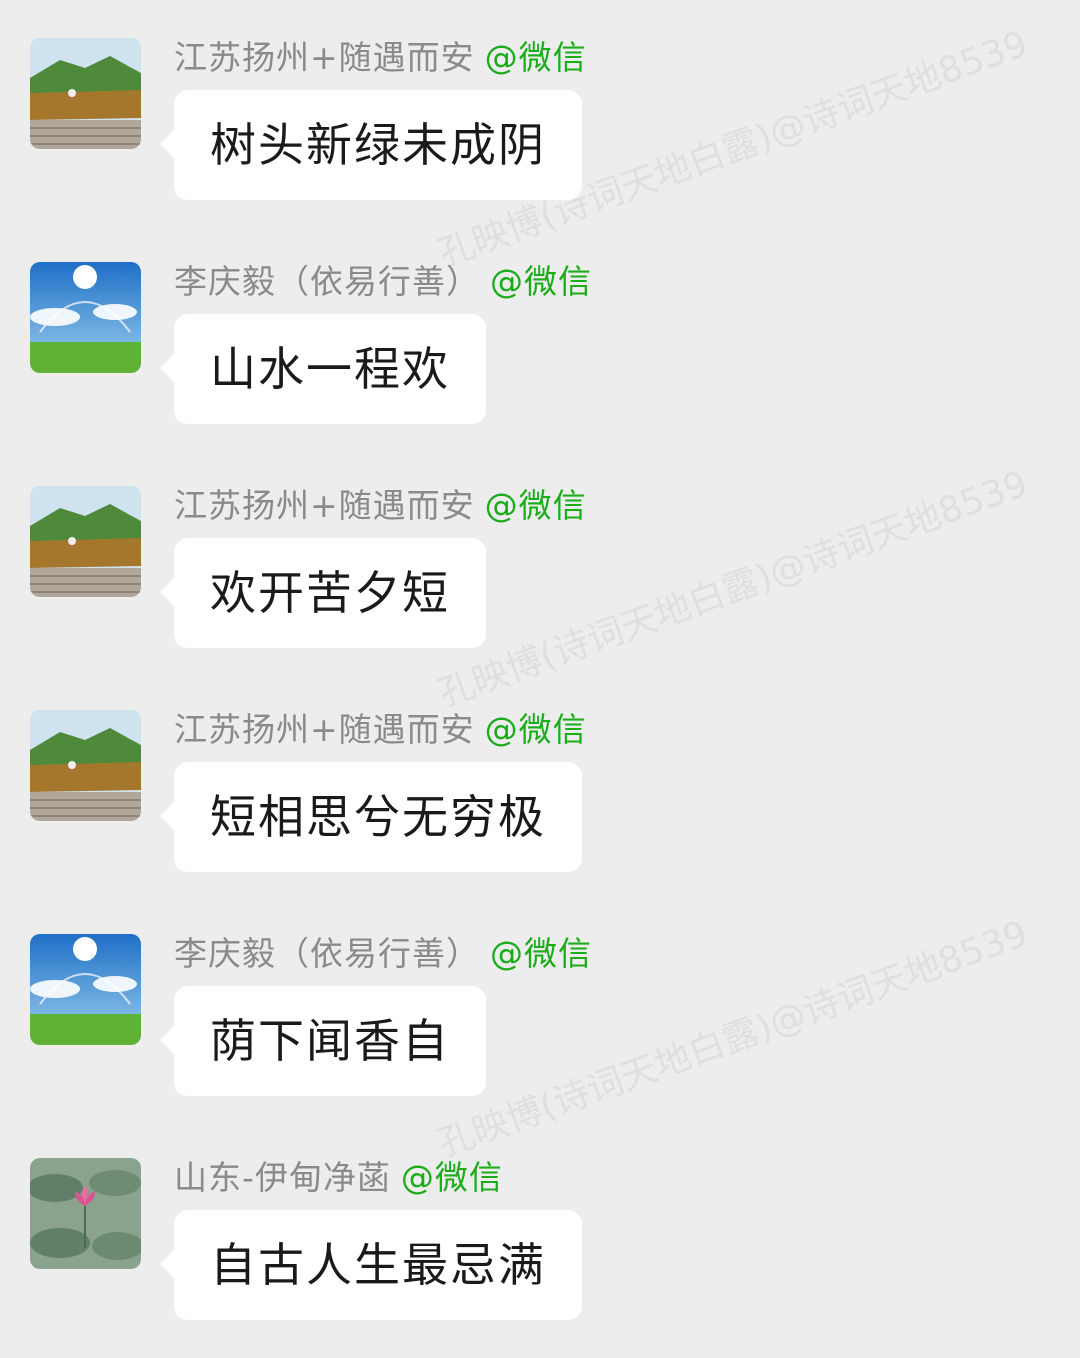 The height and width of the screenshot is (1358, 1080). What do you see at coordinates (371, 145) in the screenshot?
I see `message-bubble: 树头新绿未成阴` at bounding box center [371, 145].